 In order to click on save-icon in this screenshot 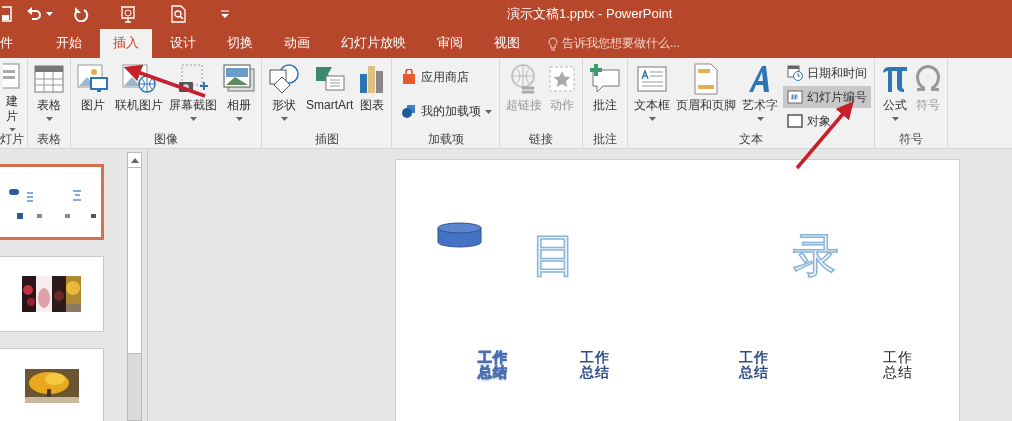, I will do `click(7, 13)`.